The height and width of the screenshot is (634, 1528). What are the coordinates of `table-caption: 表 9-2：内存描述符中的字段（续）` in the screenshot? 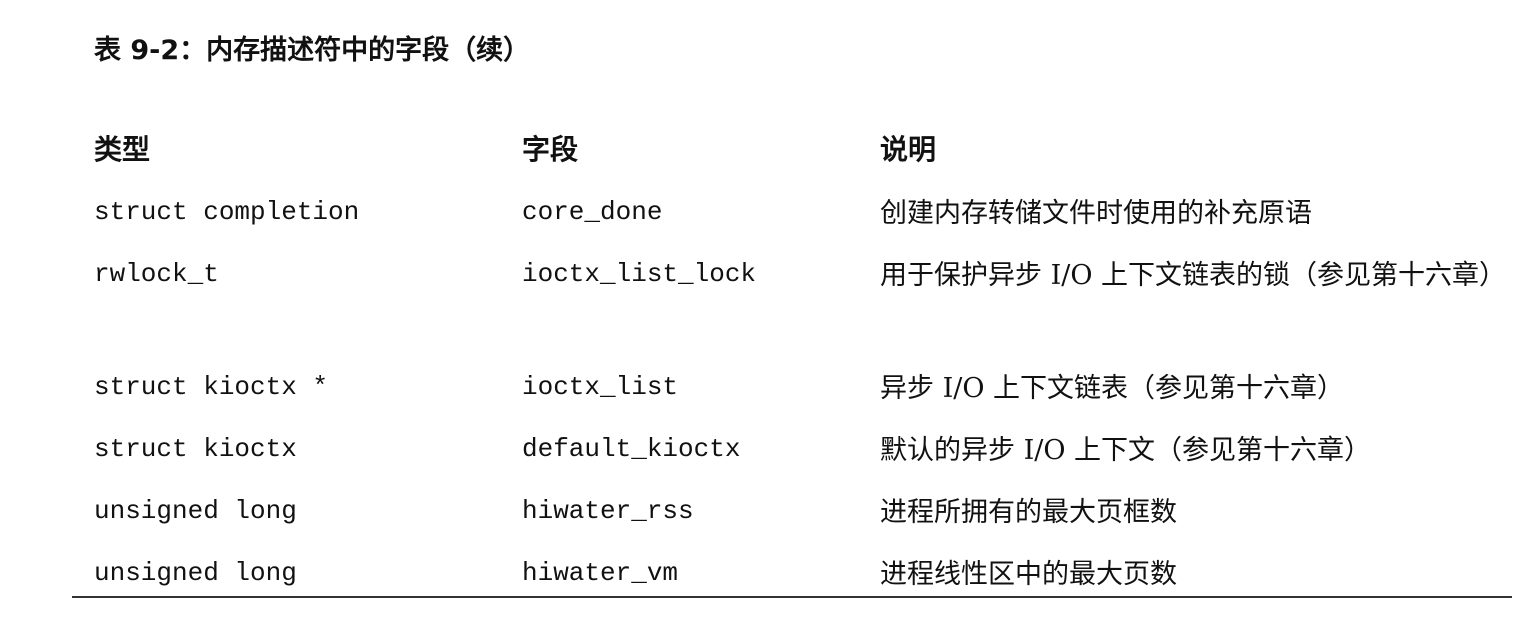 It's located at (312, 50).